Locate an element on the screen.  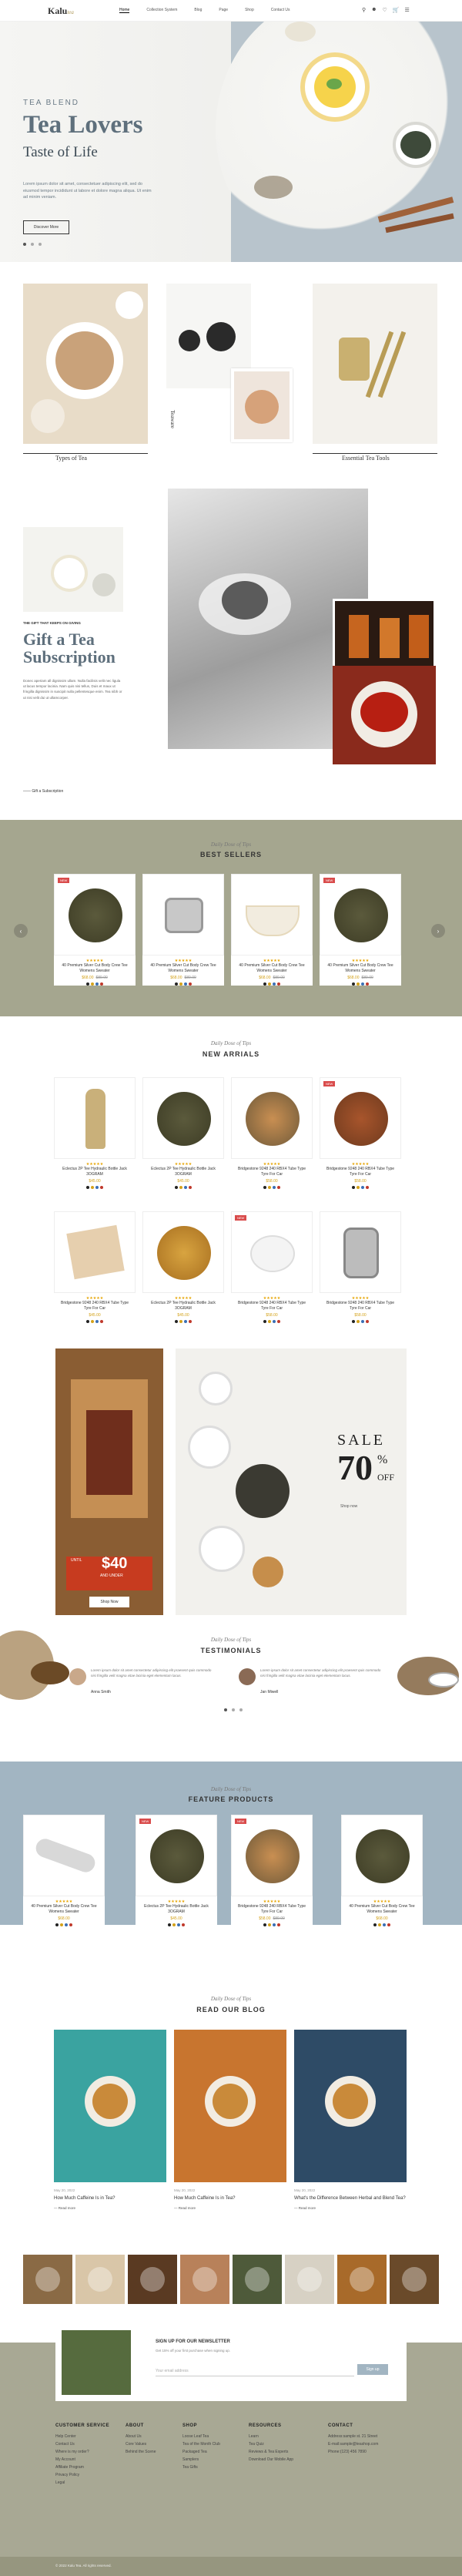
shop-now-button: Shop Now is located at coordinates (109, 1602).